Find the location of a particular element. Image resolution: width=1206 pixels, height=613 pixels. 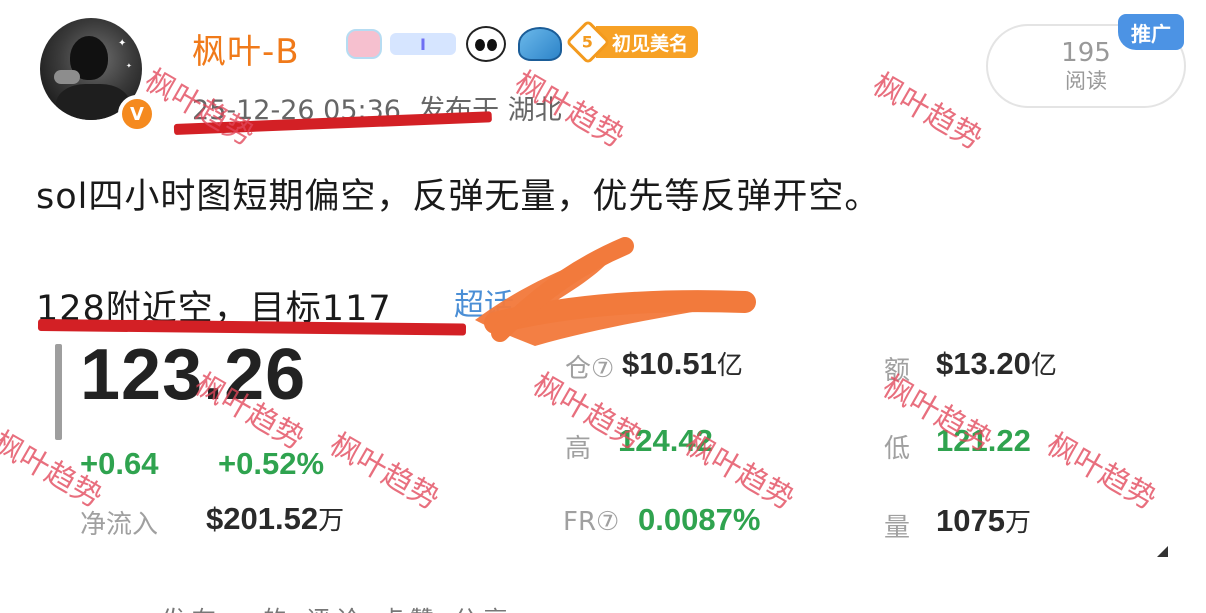

volume-label: 量 is located at coordinates (897, 528).